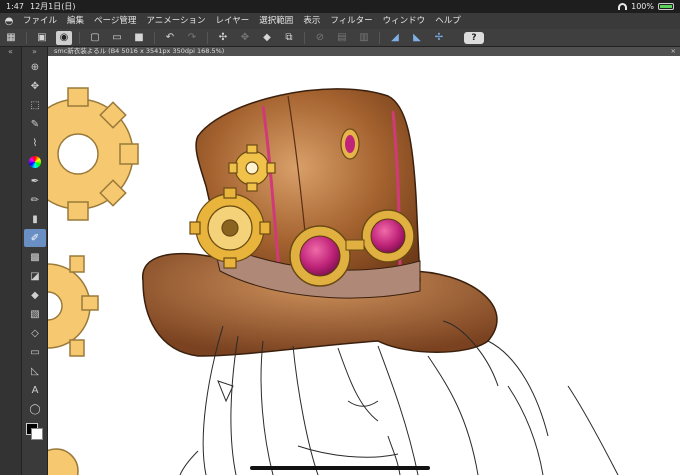 The image size is (680, 475). I want to click on color-icon, so click(35, 162).